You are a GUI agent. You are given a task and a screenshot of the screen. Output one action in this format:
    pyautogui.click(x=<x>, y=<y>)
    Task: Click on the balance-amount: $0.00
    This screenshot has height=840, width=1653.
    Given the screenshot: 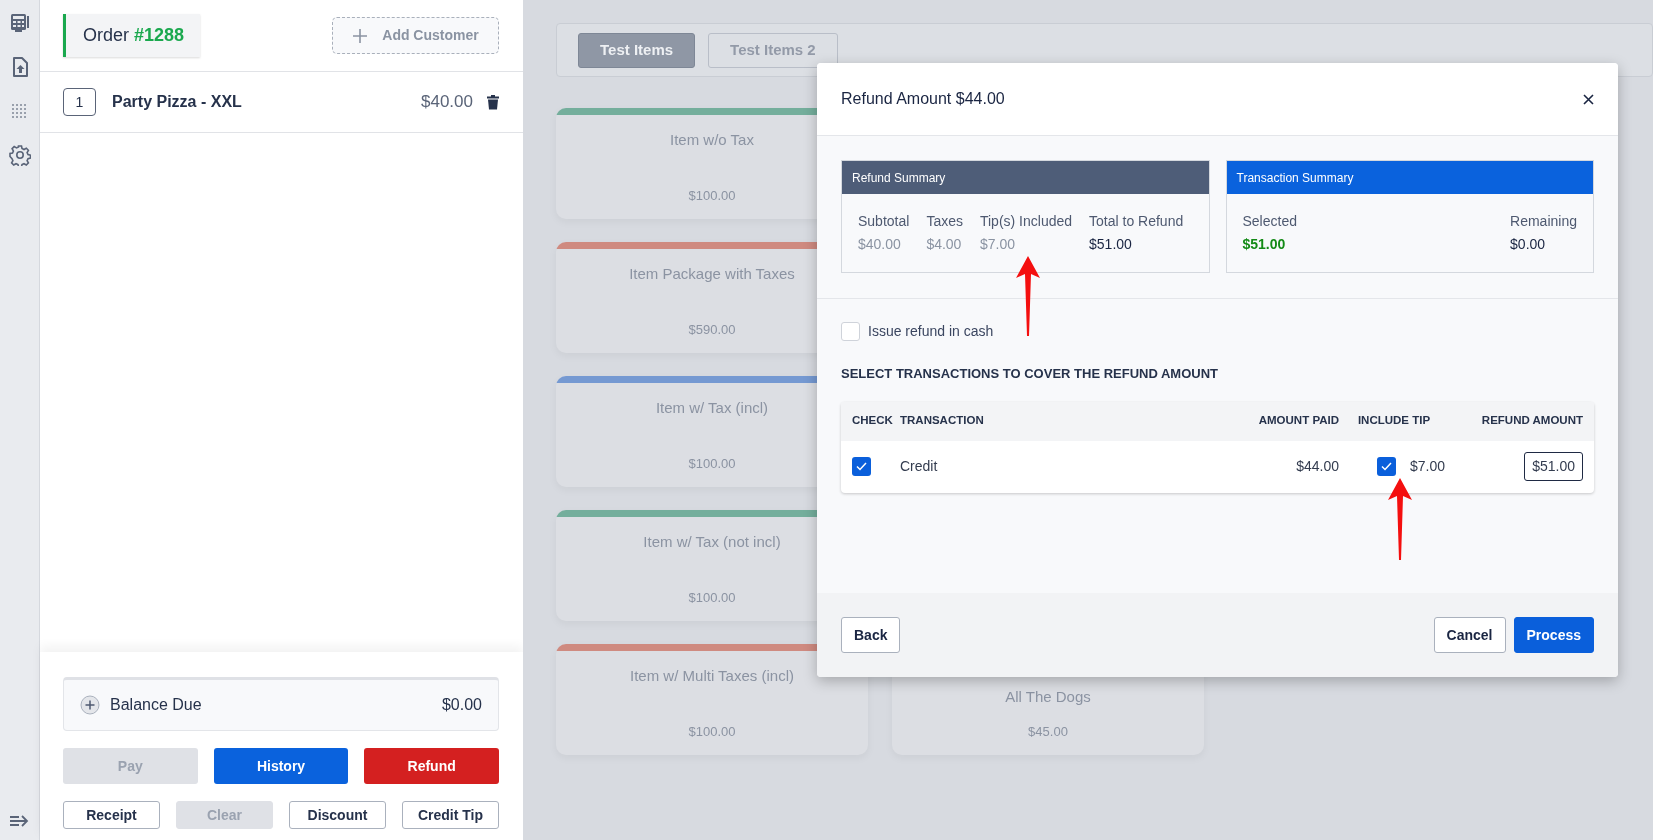 What is the action you would take?
    pyautogui.click(x=461, y=705)
    